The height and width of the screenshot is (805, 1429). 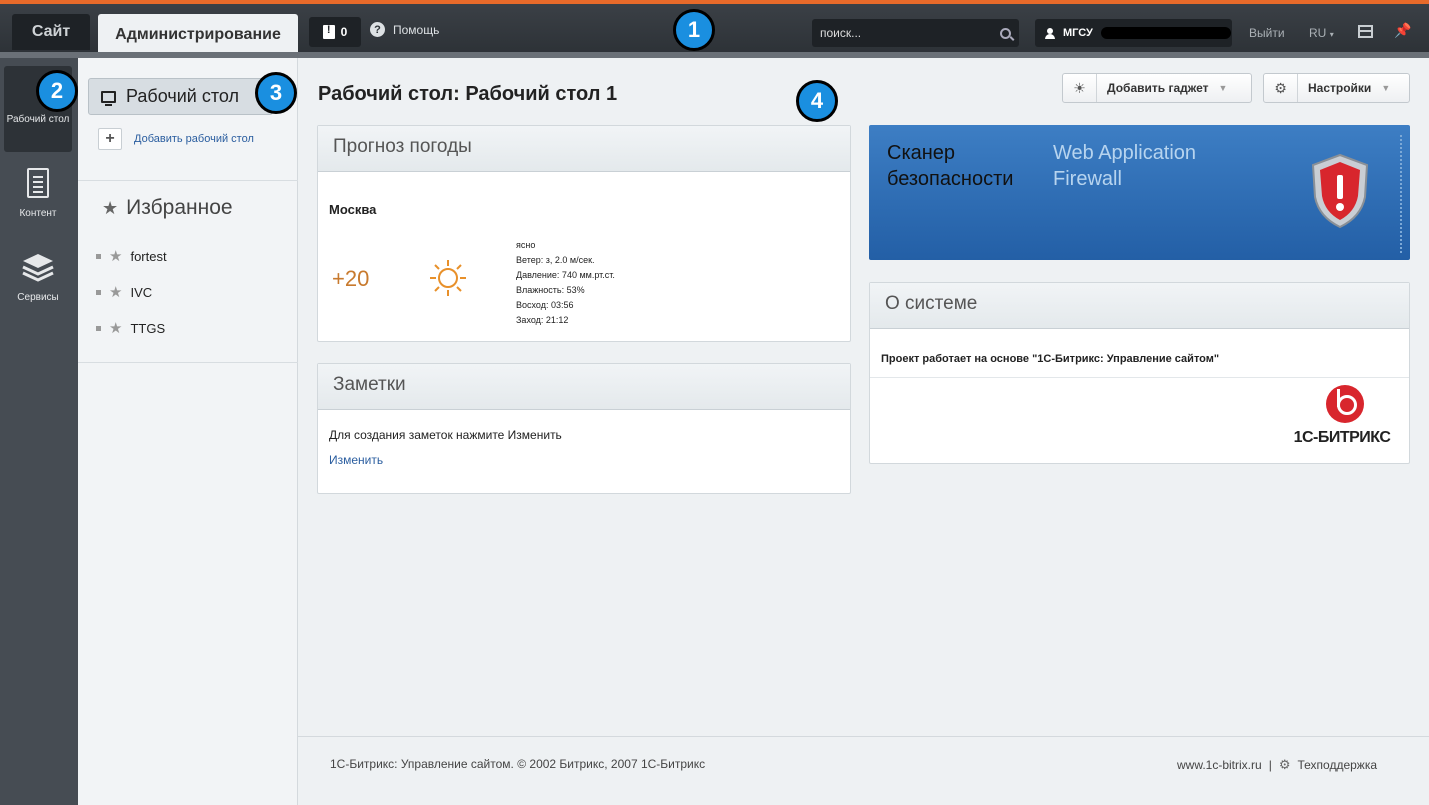 What do you see at coordinates (353, 209) in the screenshot?
I see `weather-city: Москва` at bounding box center [353, 209].